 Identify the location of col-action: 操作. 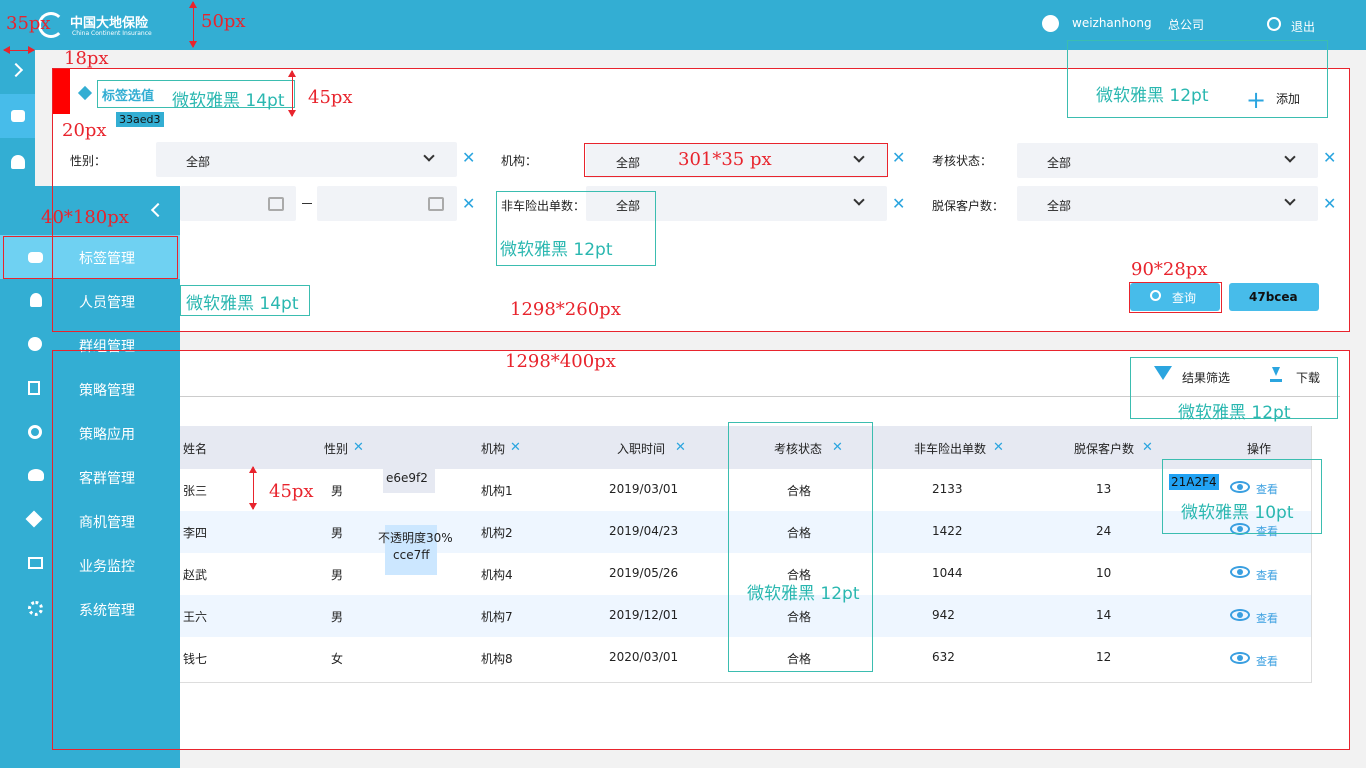
(1259, 449).